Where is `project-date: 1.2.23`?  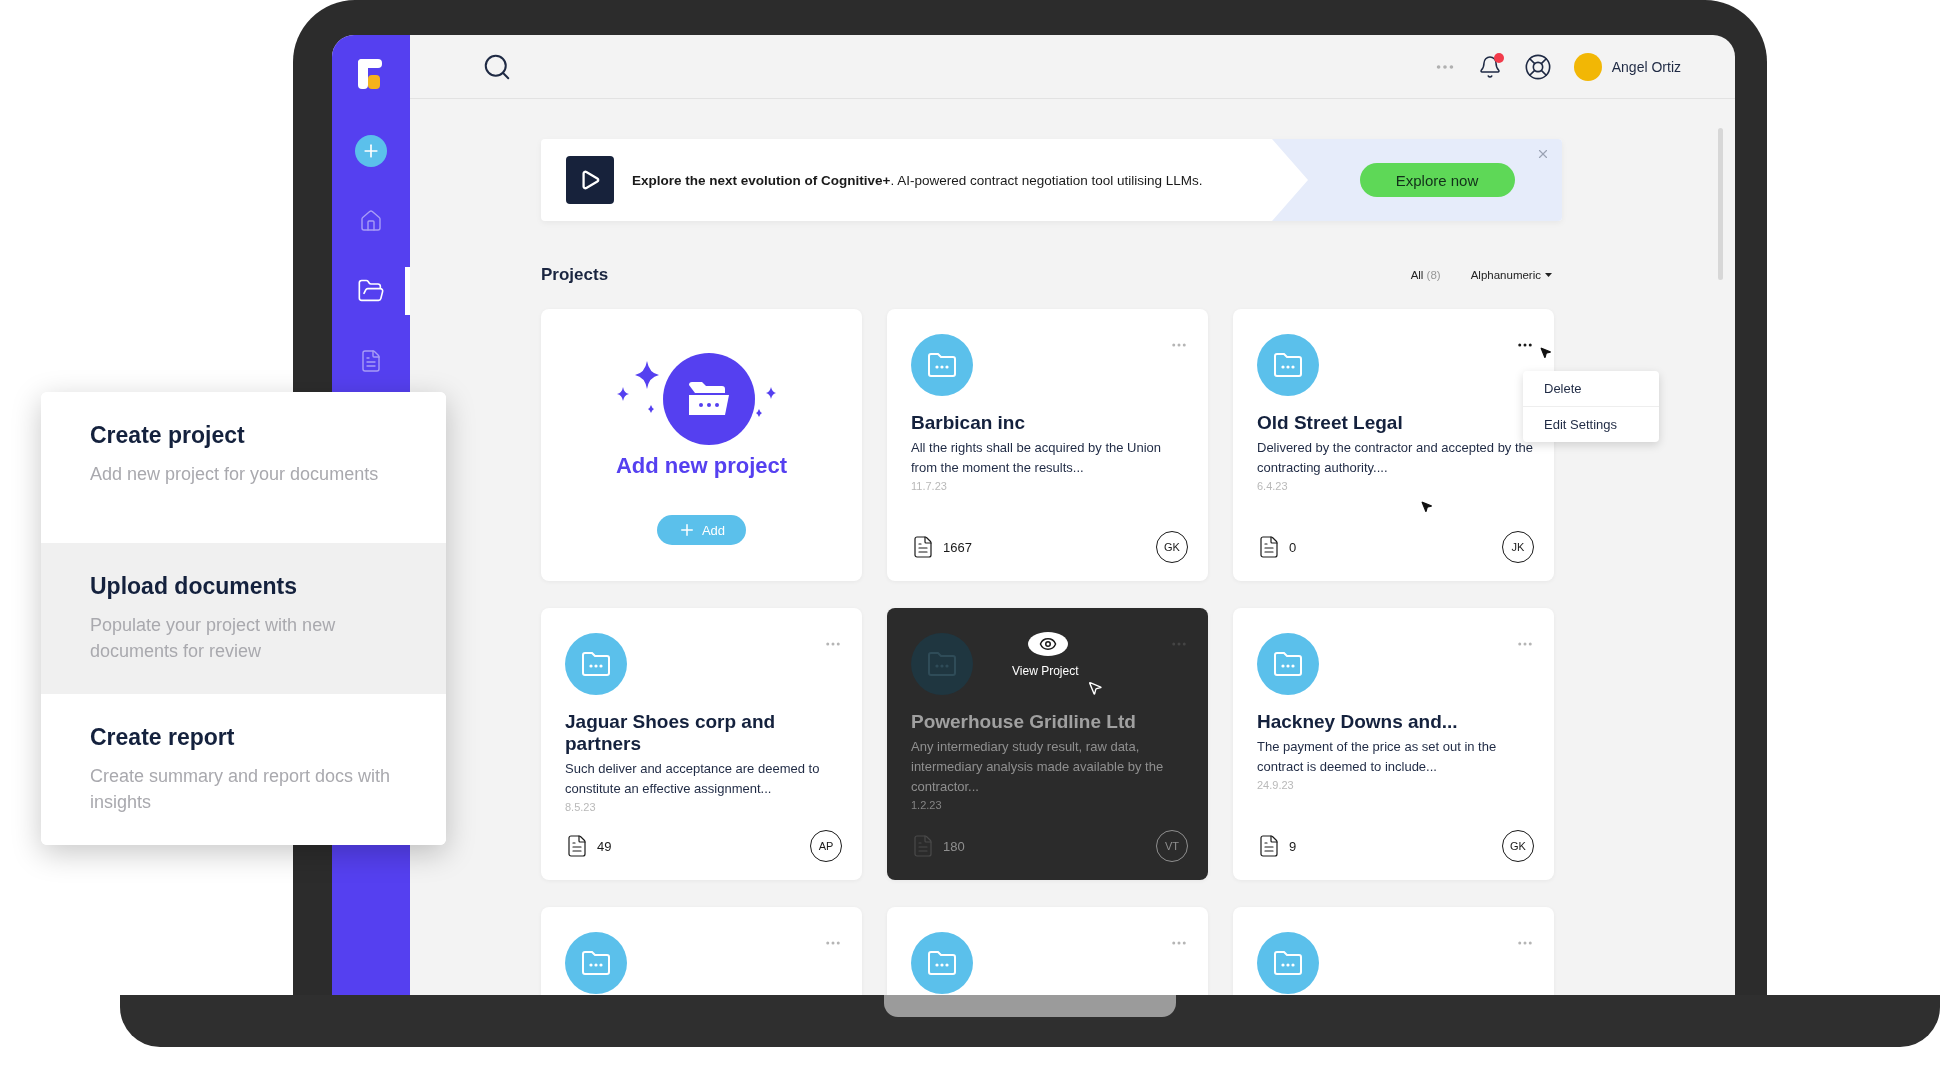 project-date: 1.2.23 is located at coordinates (927, 805).